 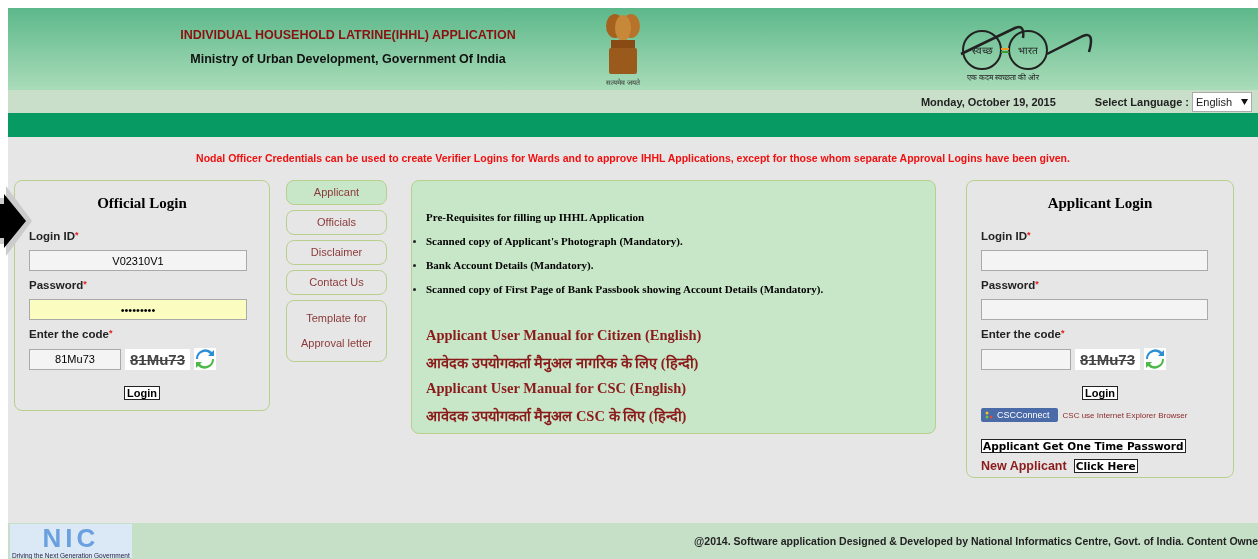 What do you see at coordinates (348, 35) in the screenshot?
I see `app-title: INDIVIDUAL HOUSEHOLD LATRINE(IHHL) APPLICATION` at bounding box center [348, 35].